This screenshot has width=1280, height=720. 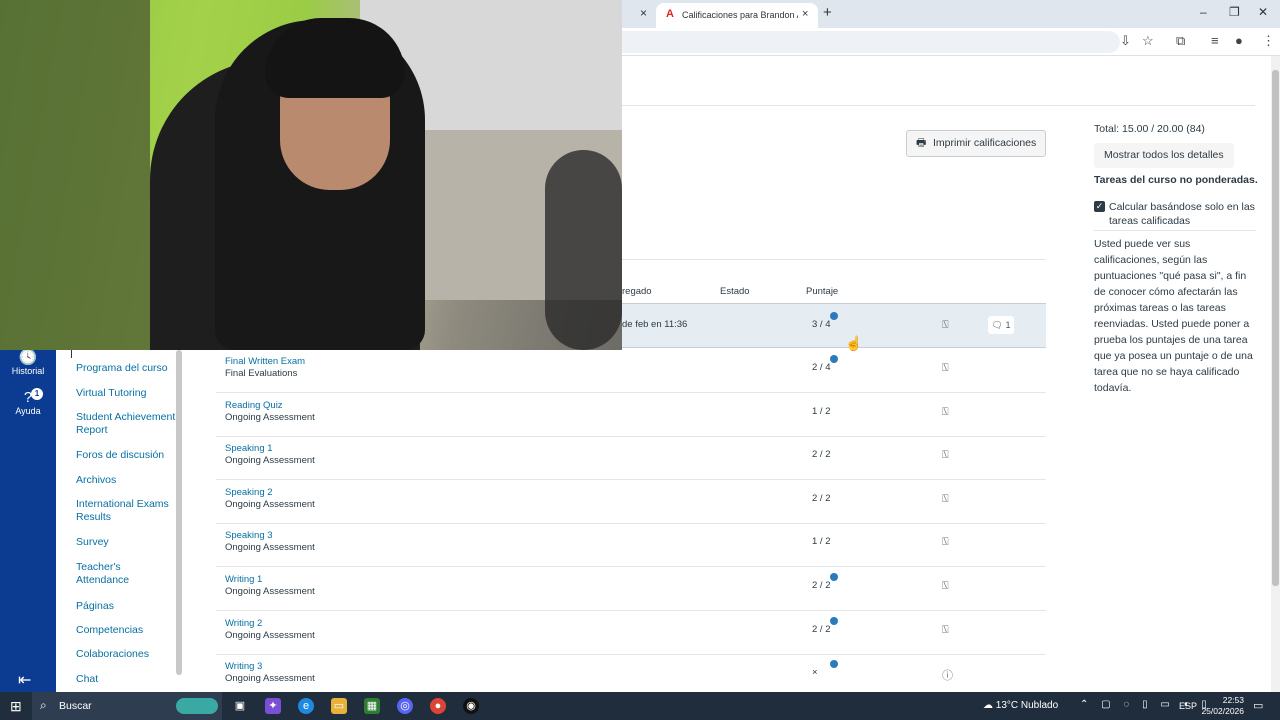 I want to click on extensions-icon: ⧉, so click(x=1180, y=41).